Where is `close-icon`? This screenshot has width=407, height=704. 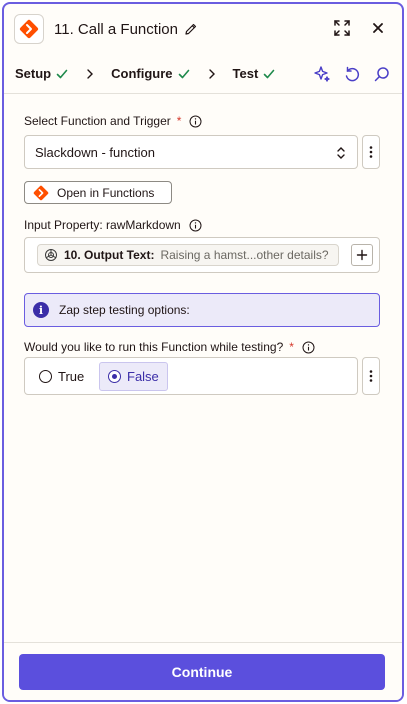 close-icon is located at coordinates (378, 28).